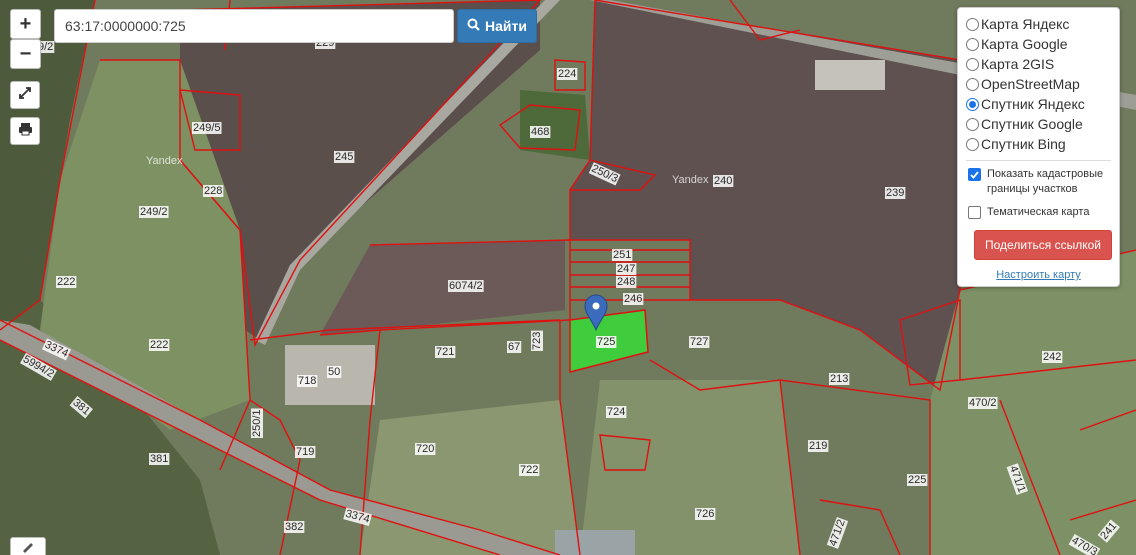  I want to click on layer-label: Спутник Bing, so click(1023, 144).